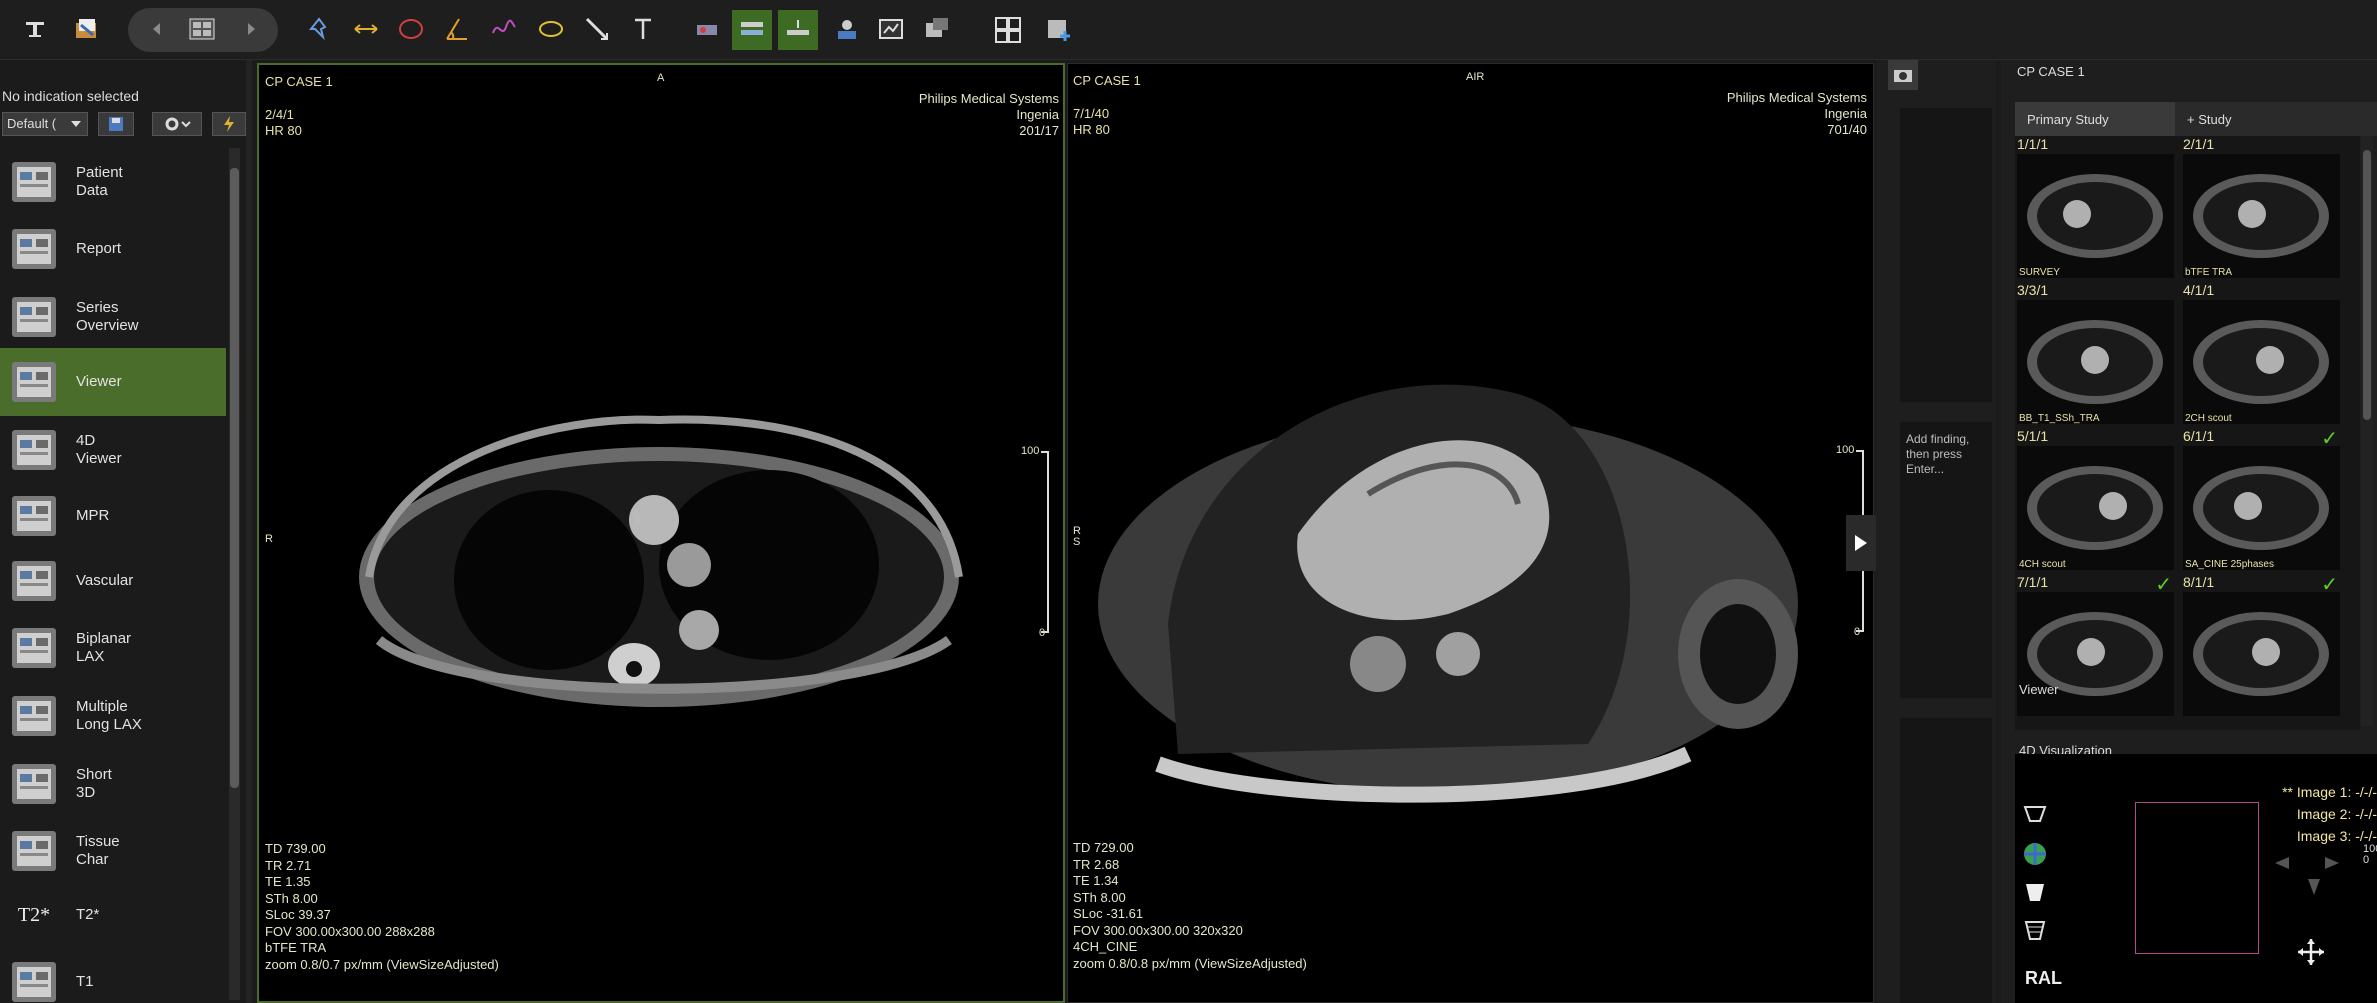  I want to click on series-thumbnail: 2/1/1 bTFE TRA, so click(2261, 207).